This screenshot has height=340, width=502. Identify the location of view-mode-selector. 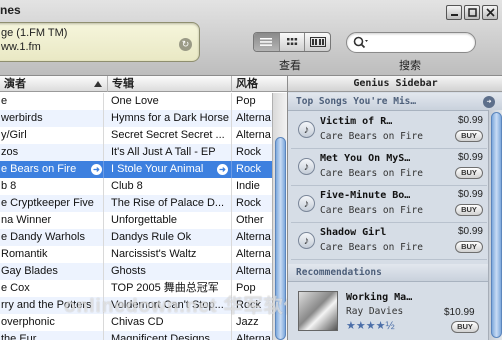
(292, 42).